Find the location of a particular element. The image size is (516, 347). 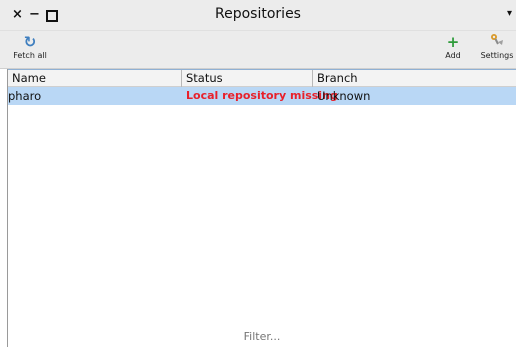

settings-button: Settings is located at coordinates (497, 47).